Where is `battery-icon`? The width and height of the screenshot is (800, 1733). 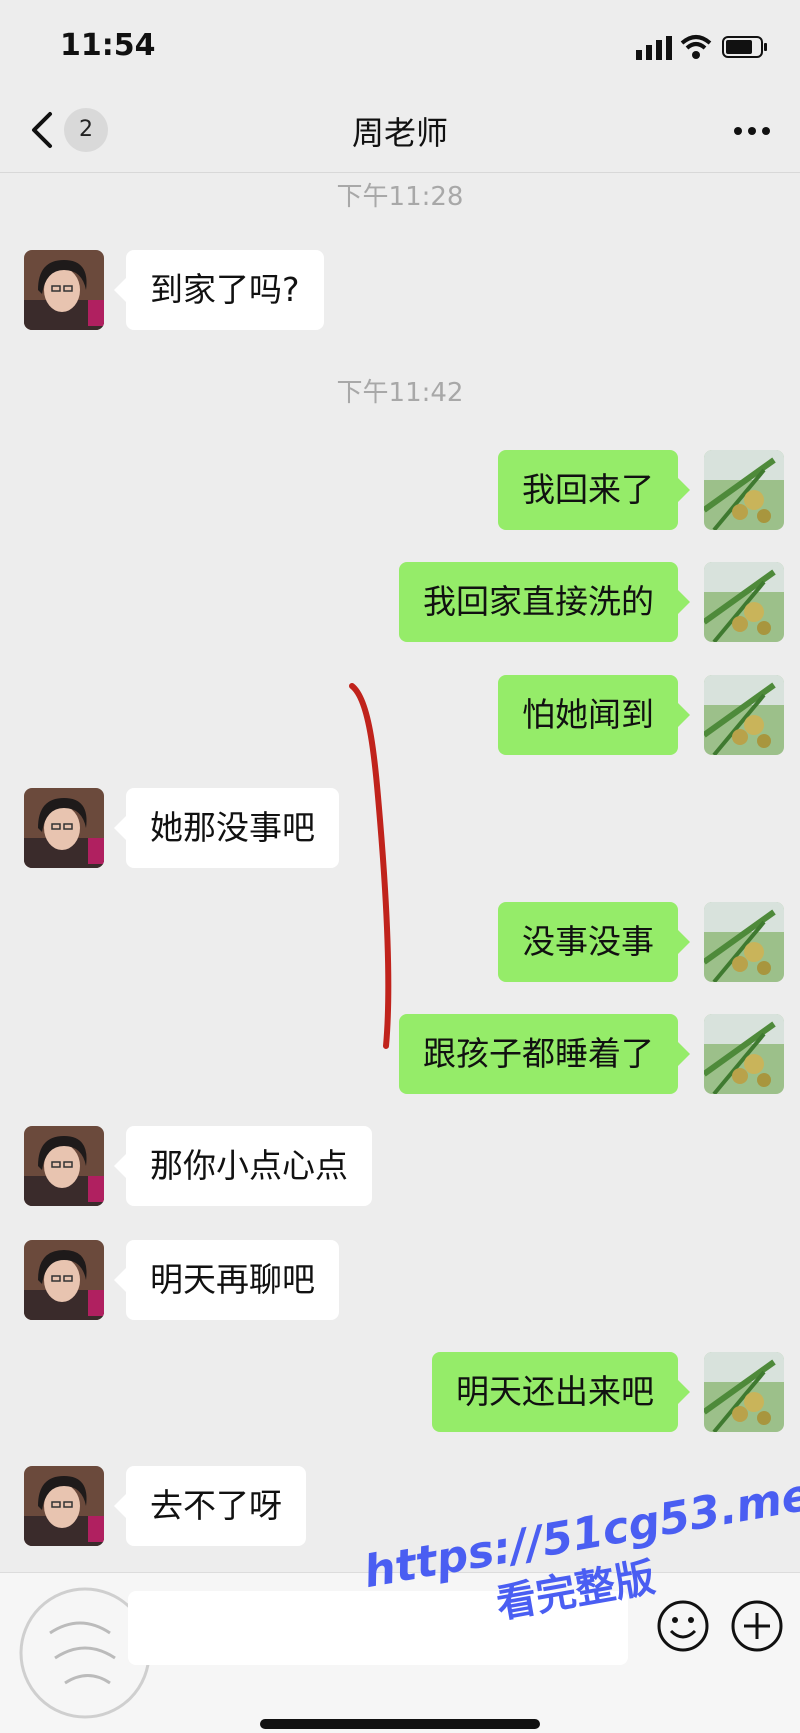
battery-icon is located at coordinates (744, 47).